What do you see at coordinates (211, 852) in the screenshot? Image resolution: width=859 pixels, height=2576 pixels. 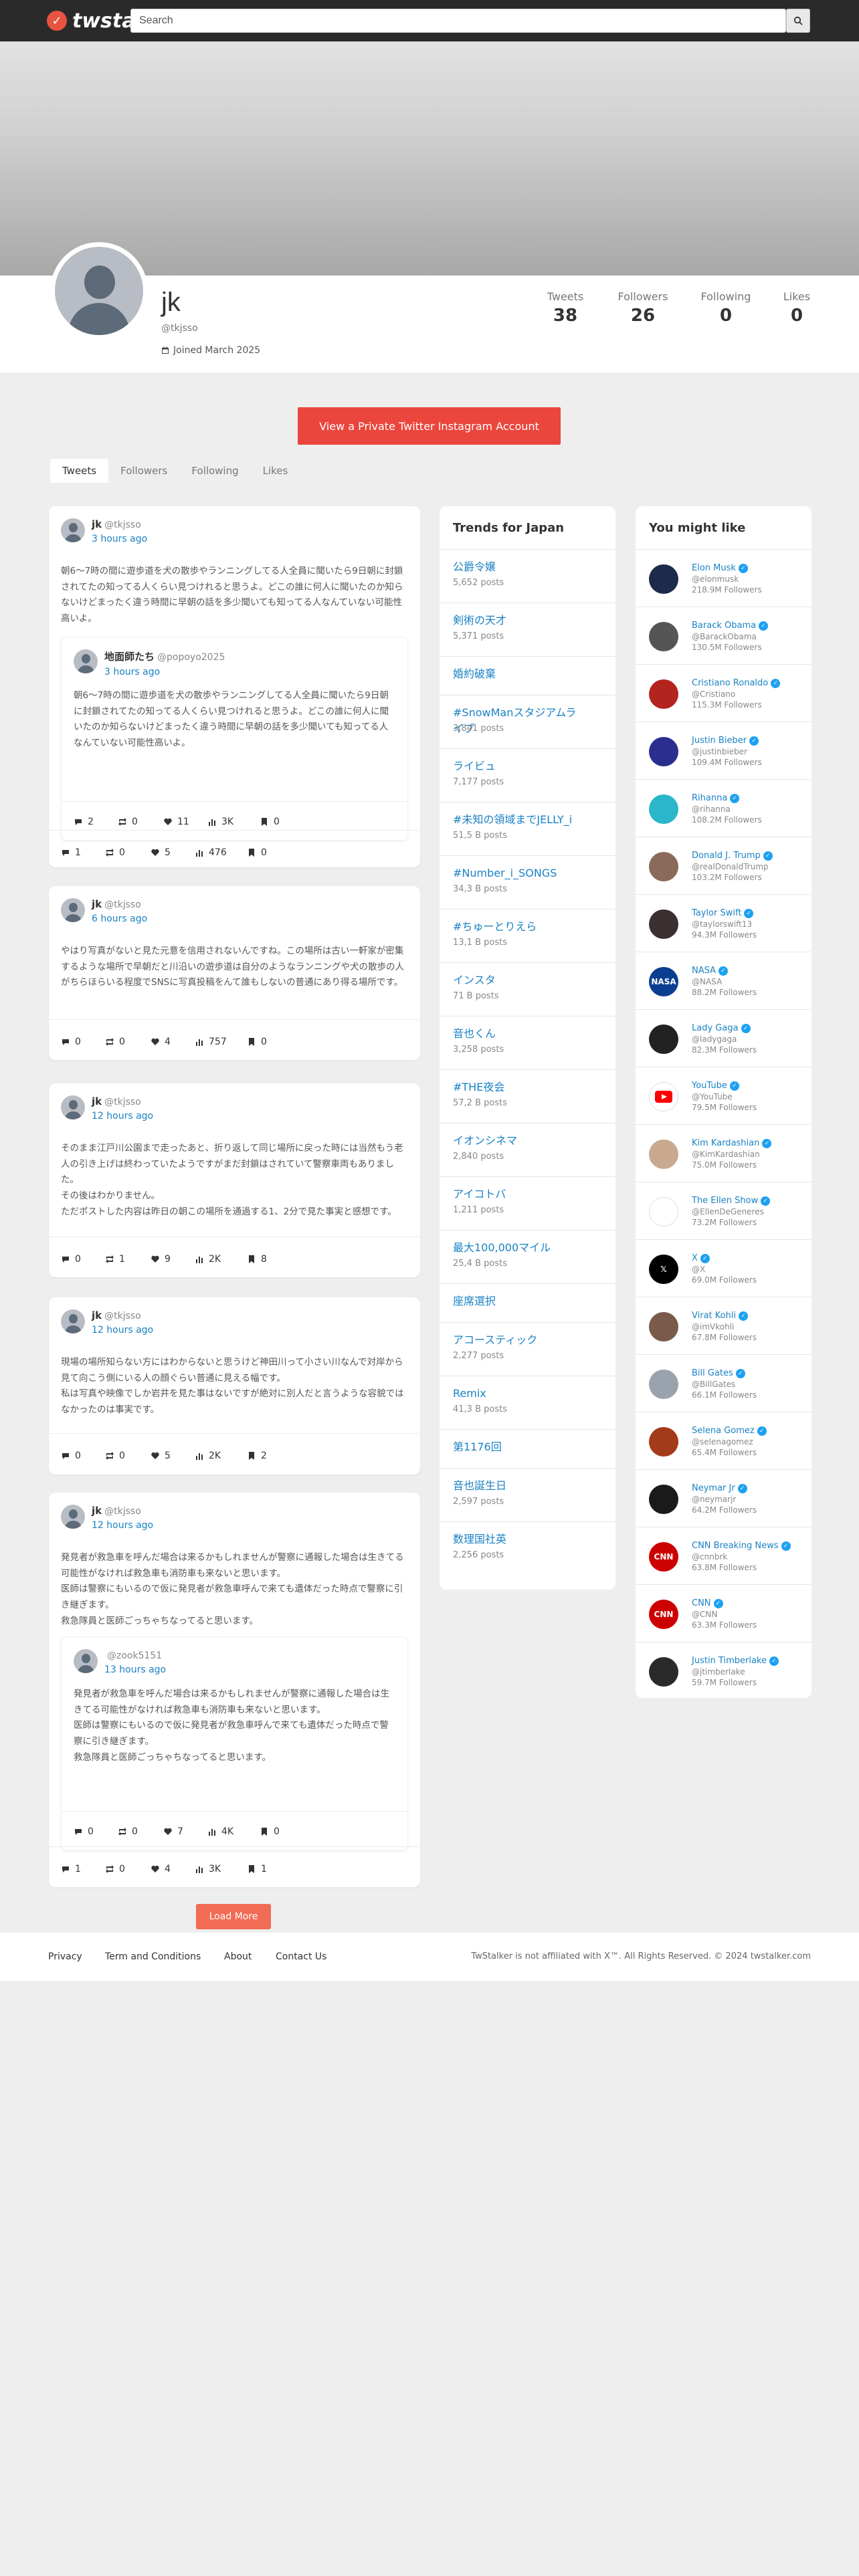 I see `views-action: 476` at bounding box center [211, 852].